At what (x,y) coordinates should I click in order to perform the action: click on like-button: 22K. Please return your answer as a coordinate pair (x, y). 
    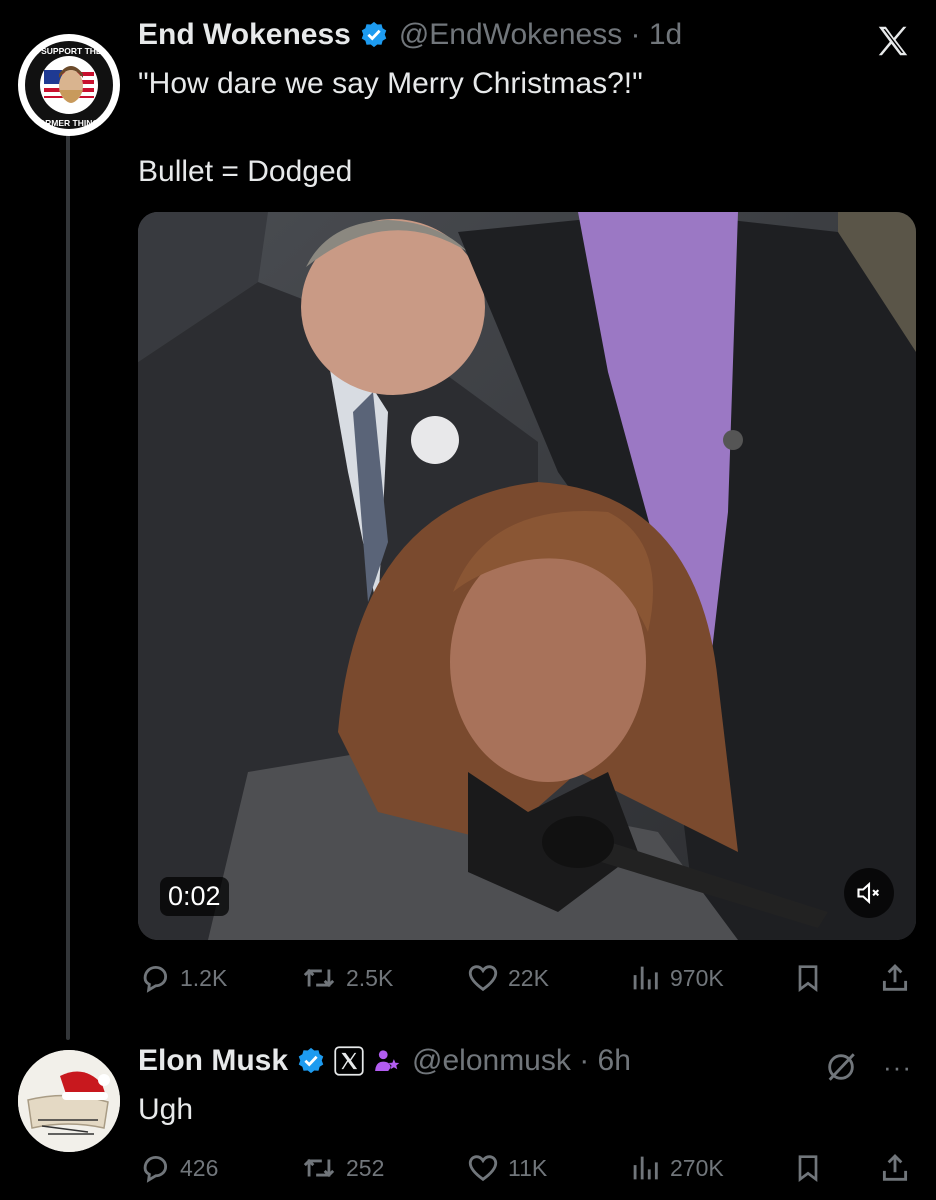
    Looking at the image, I should click on (507, 978).